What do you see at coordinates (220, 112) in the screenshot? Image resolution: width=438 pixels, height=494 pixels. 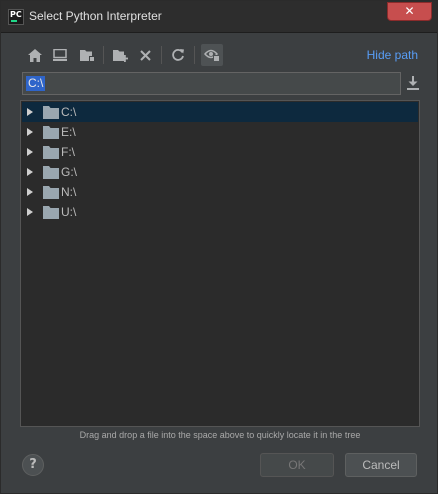 I see `tree-item-c-drive: C:\` at bounding box center [220, 112].